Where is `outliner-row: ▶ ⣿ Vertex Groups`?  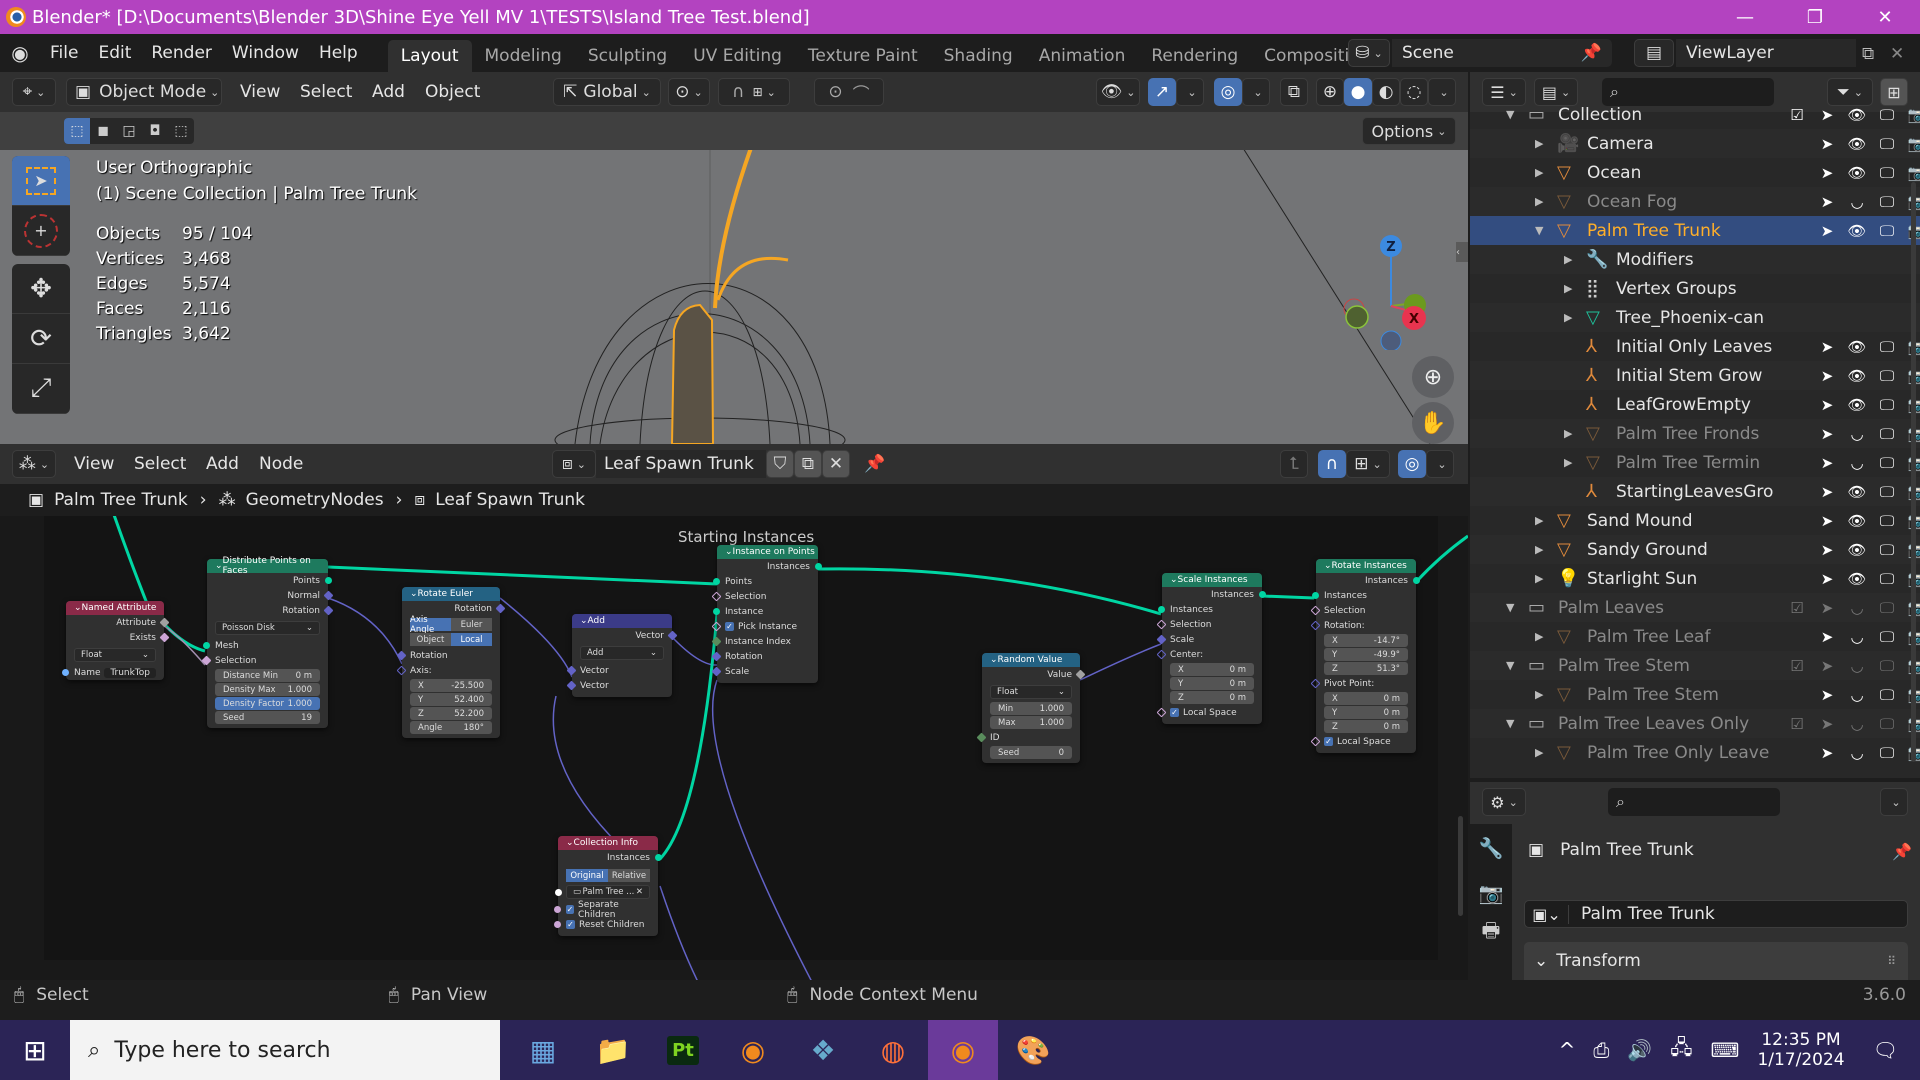 outliner-row: ▶ ⣿ Vertex Groups is located at coordinates (1695, 288).